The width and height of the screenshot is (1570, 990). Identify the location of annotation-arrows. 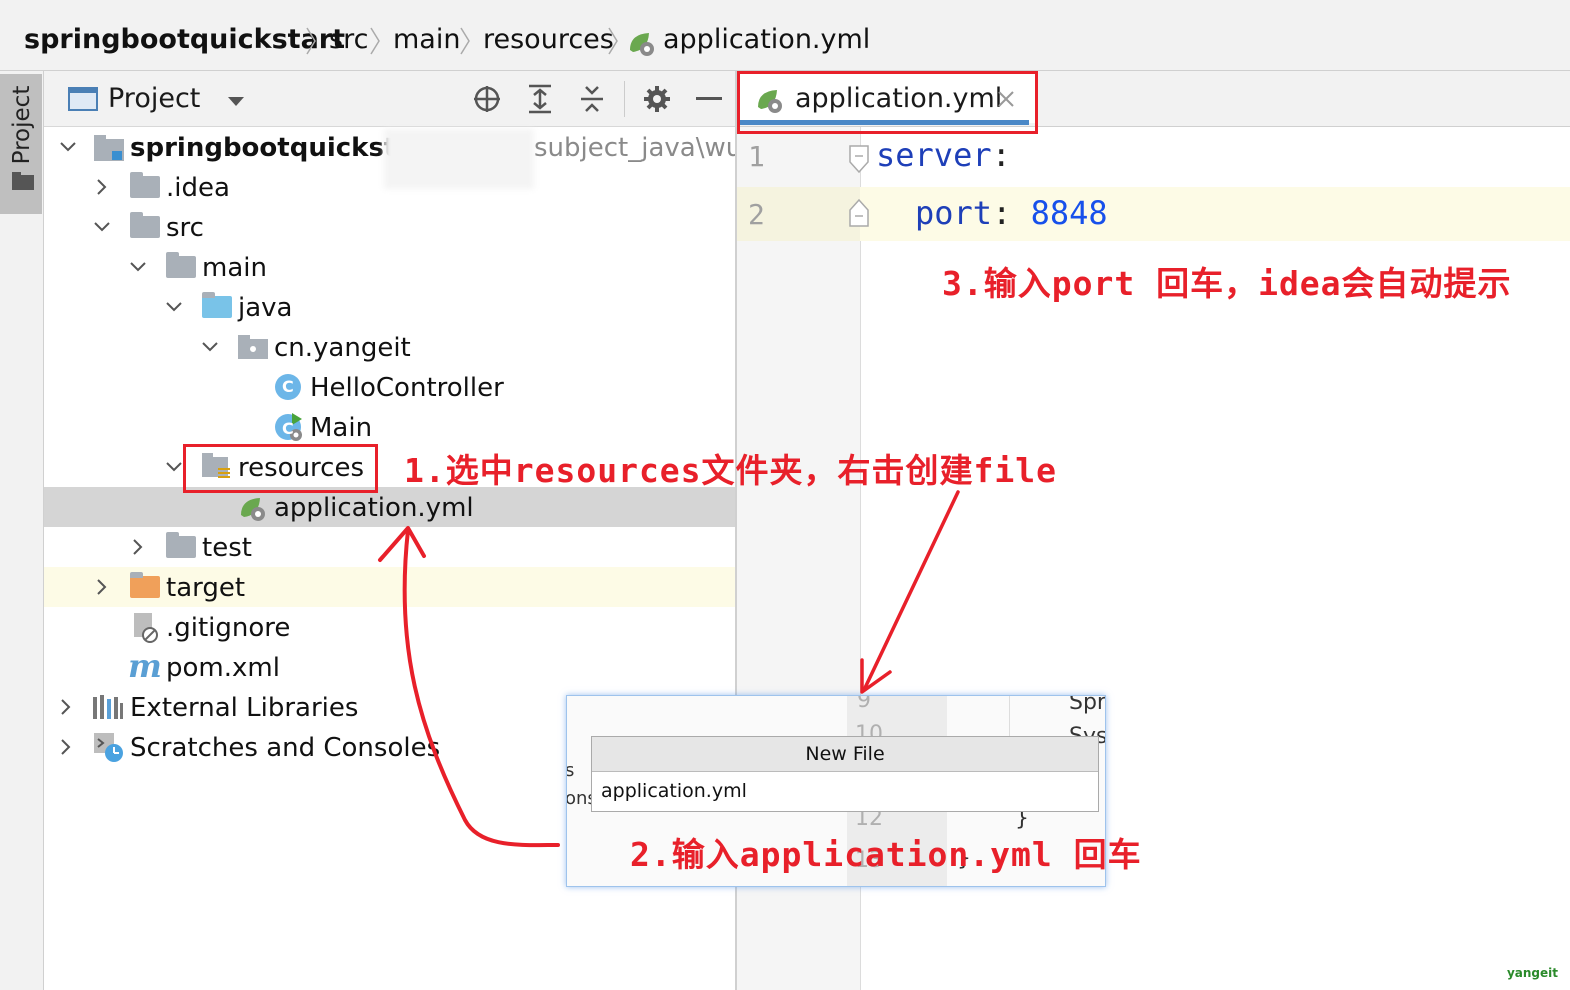
(669, 669).